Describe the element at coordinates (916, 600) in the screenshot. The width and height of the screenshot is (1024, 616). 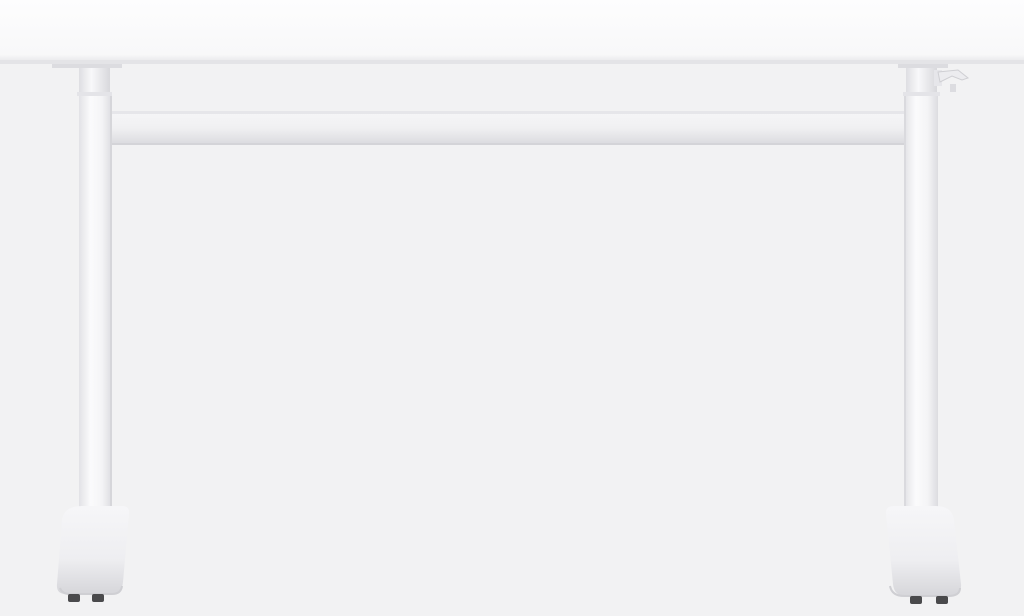
I see `right-glide` at that location.